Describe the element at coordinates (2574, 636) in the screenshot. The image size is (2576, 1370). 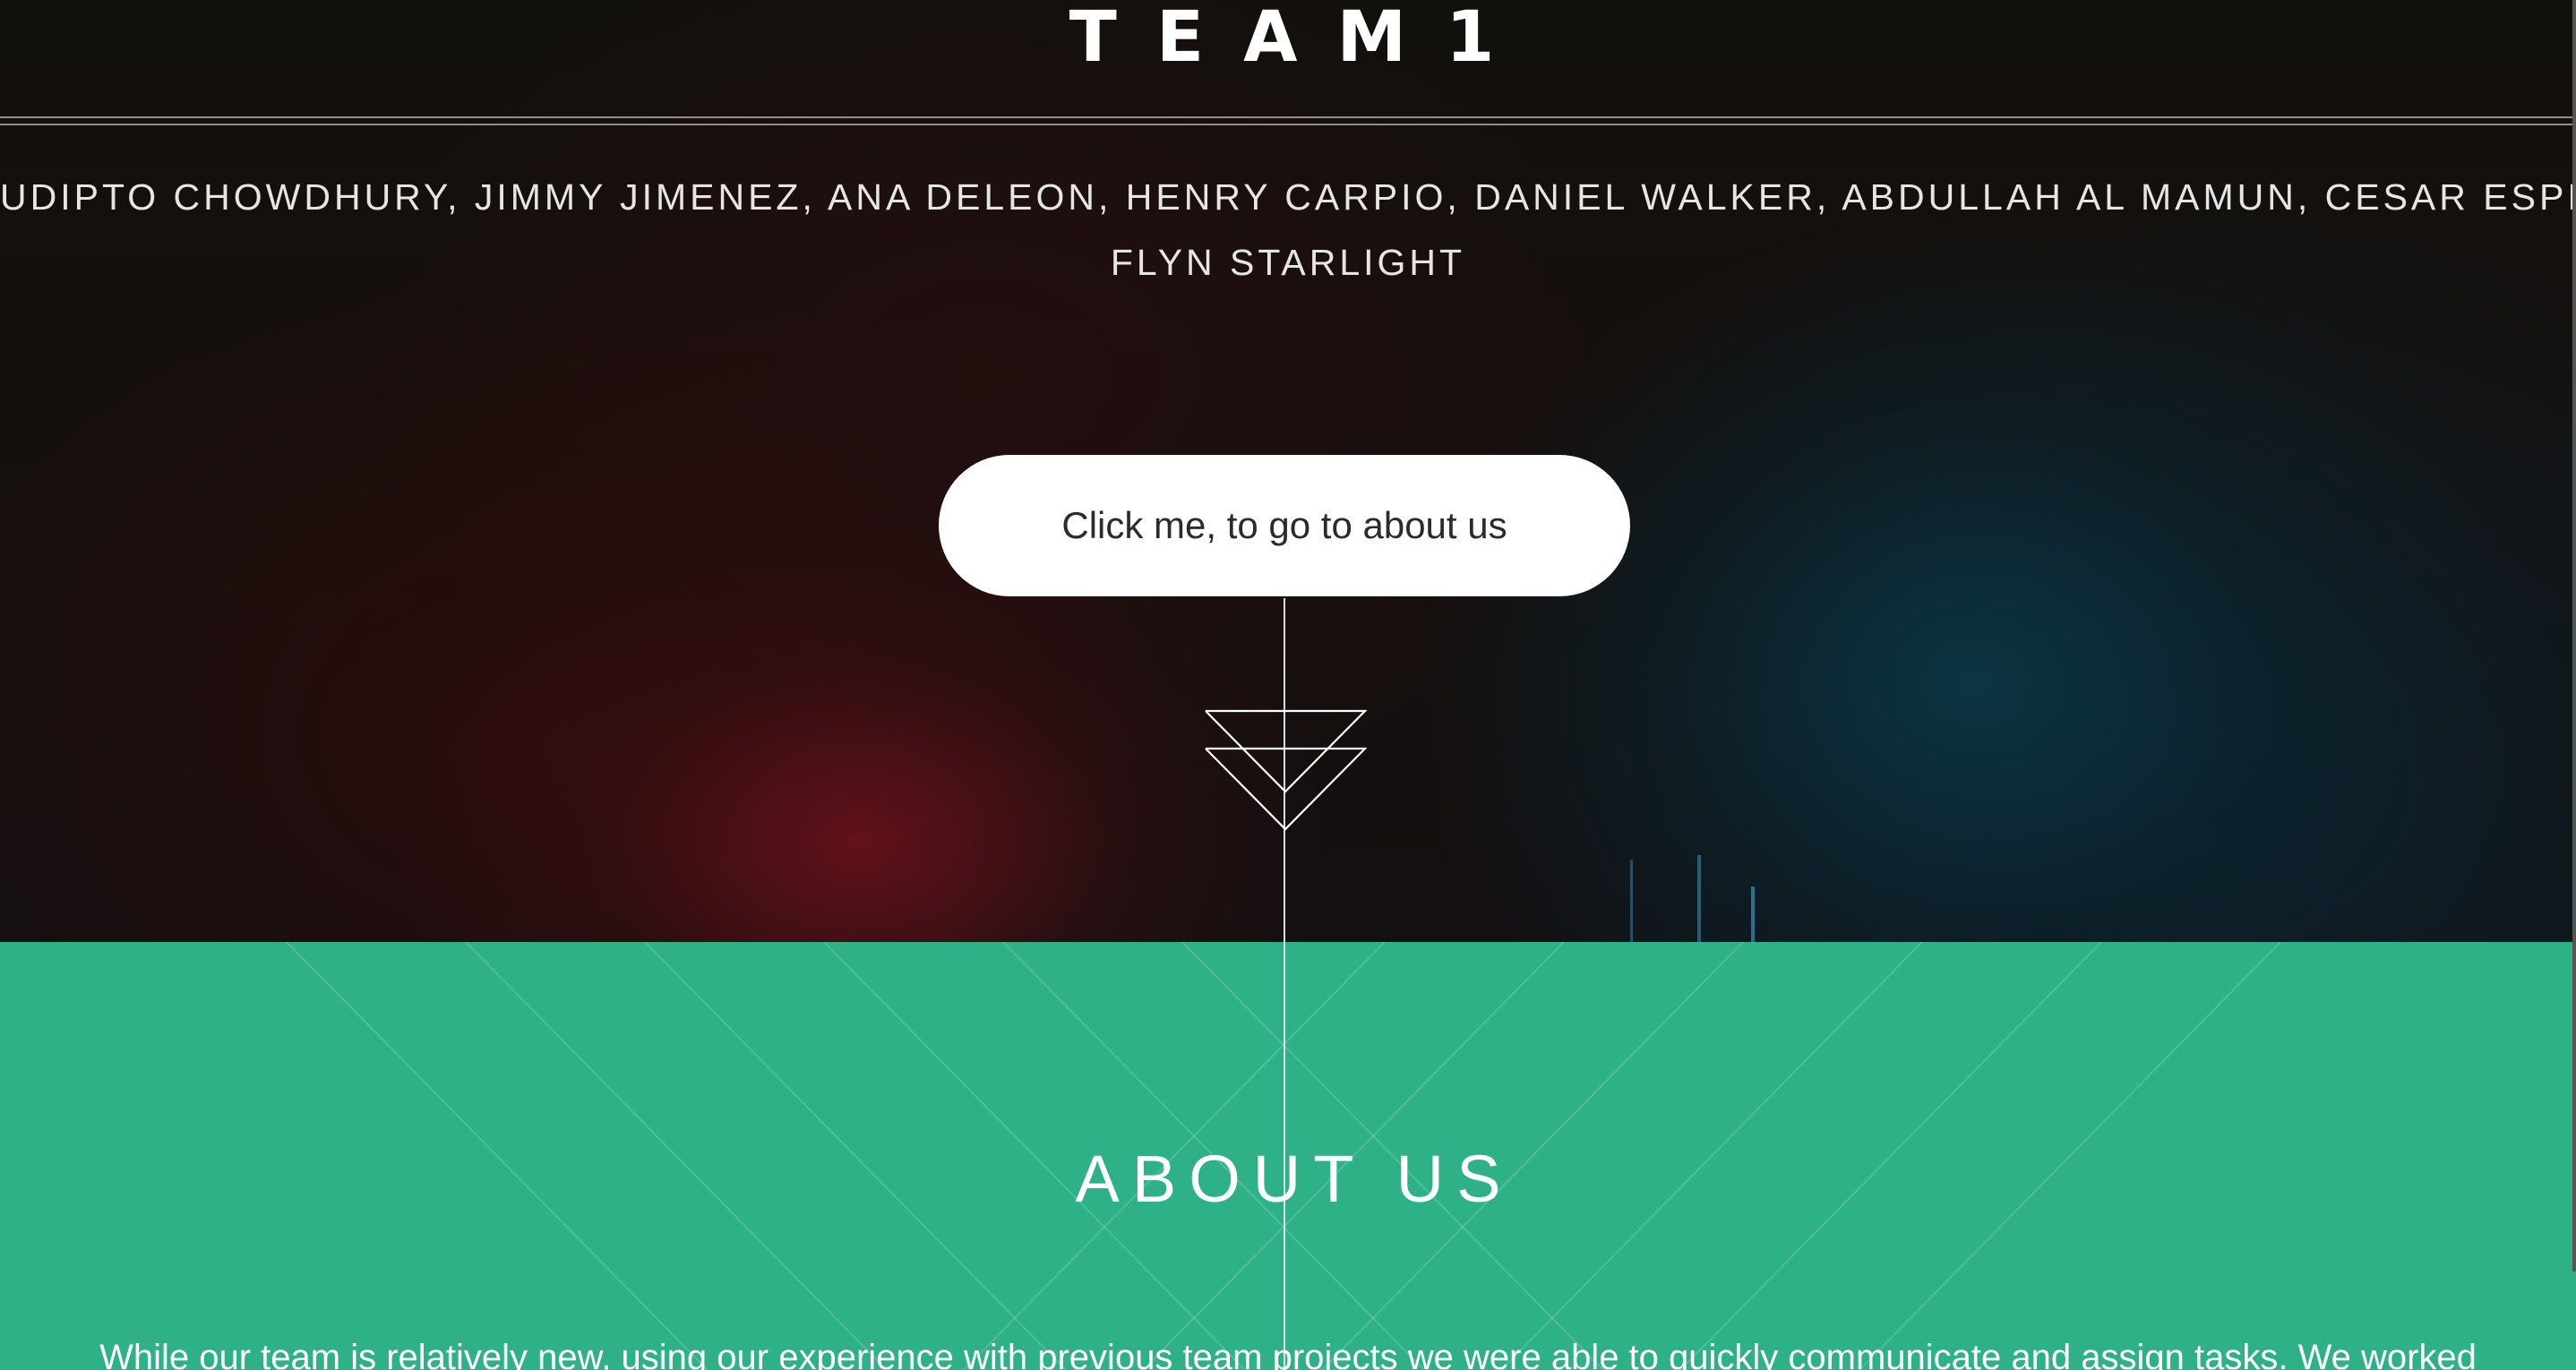
I see `scrollbar` at that location.